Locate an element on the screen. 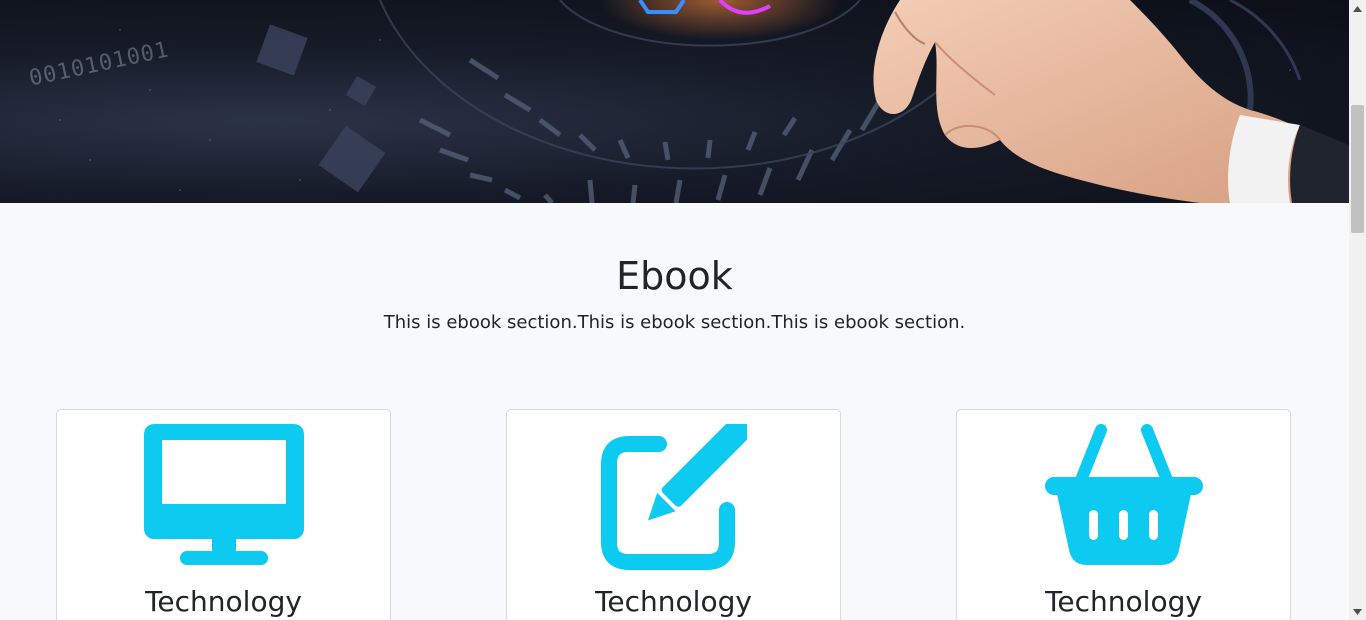  scroll-up-arrow-icon is located at coordinates (1357, 8).